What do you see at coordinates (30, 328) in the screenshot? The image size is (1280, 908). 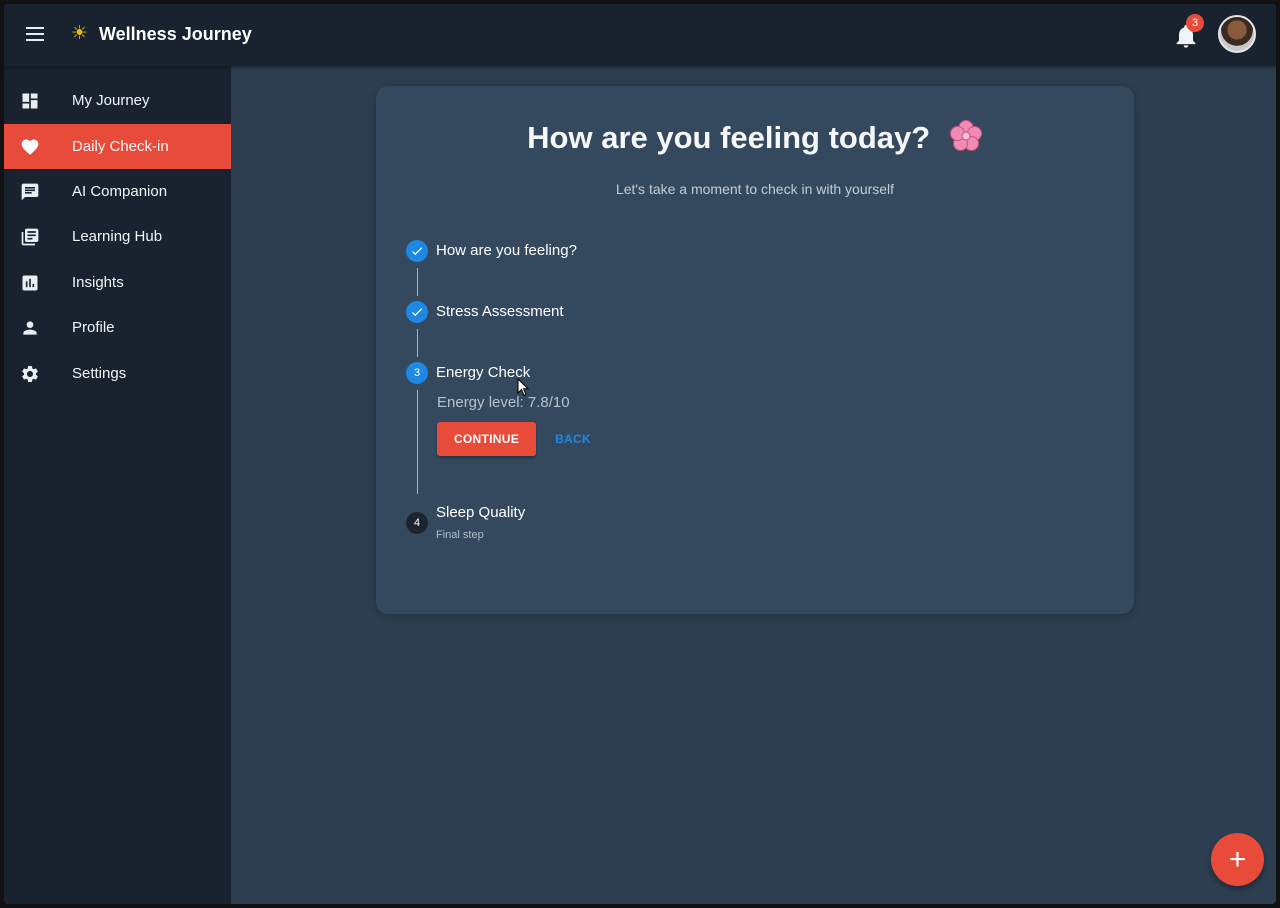 I see `person-icon` at bounding box center [30, 328].